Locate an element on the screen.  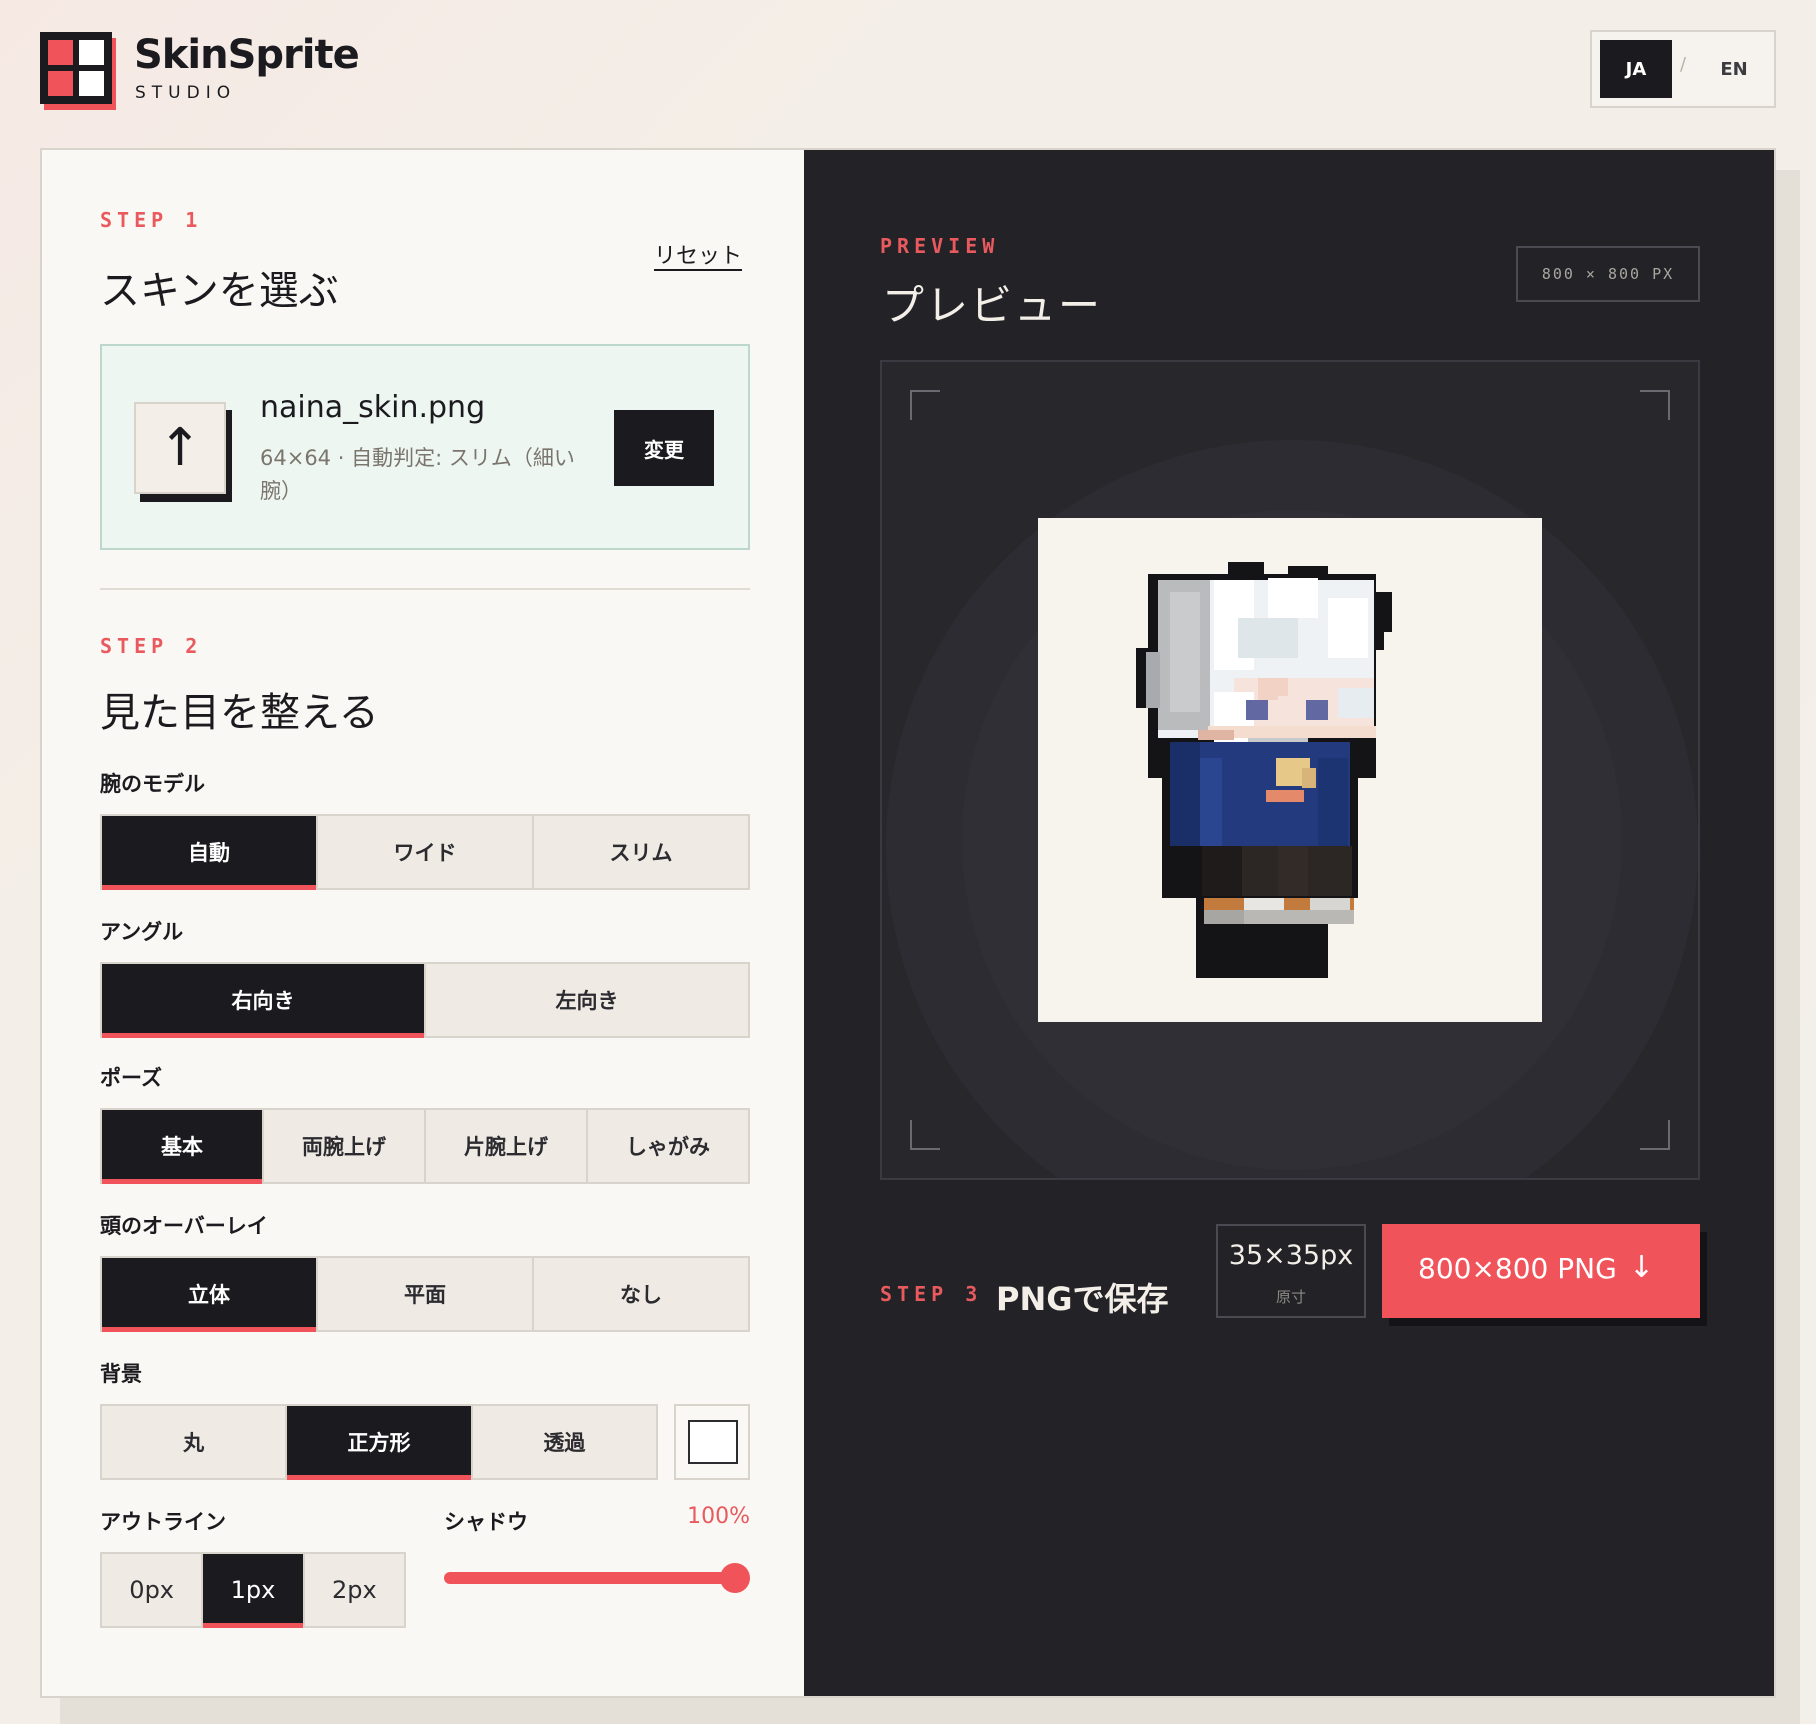
arm-option-auto: 自動 is located at coordinates (210, 853).